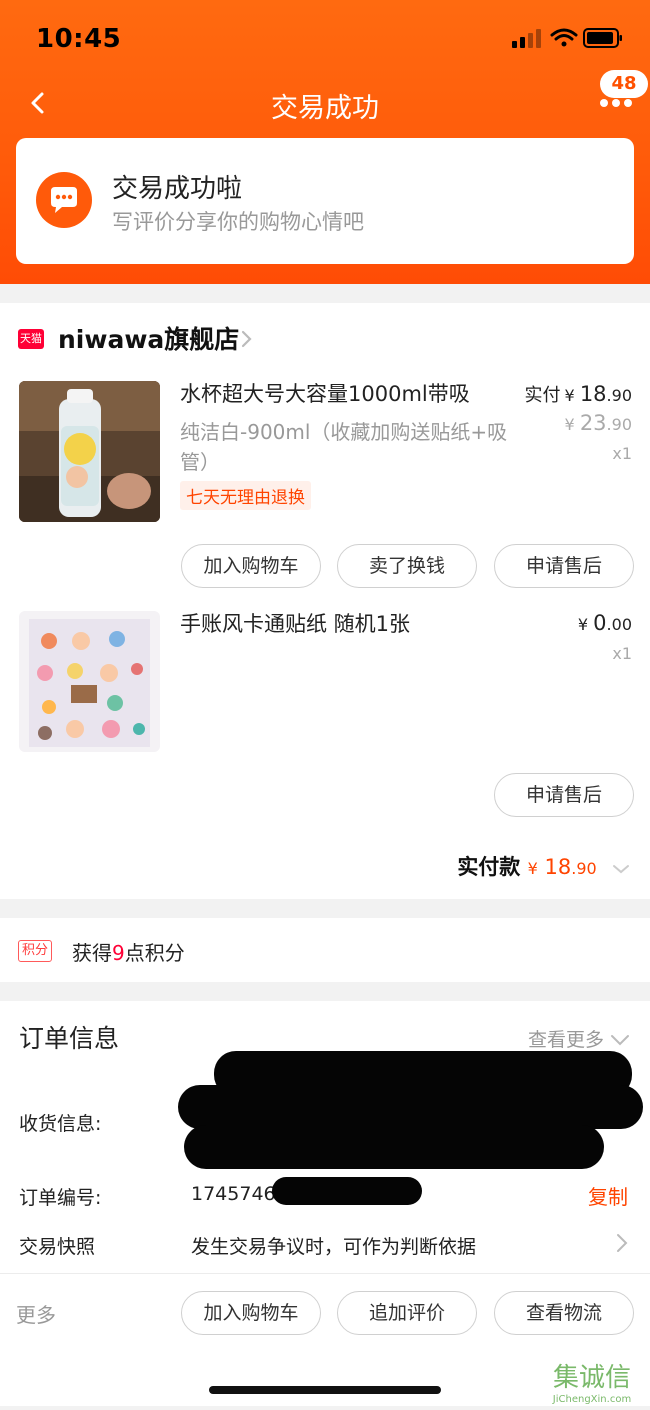 Image resolution: width=650 pixels, height=1410 pixels. Describe the element at coordinates (325, 108) in the screenshot. I see `page-title: 交易成功` at that location.